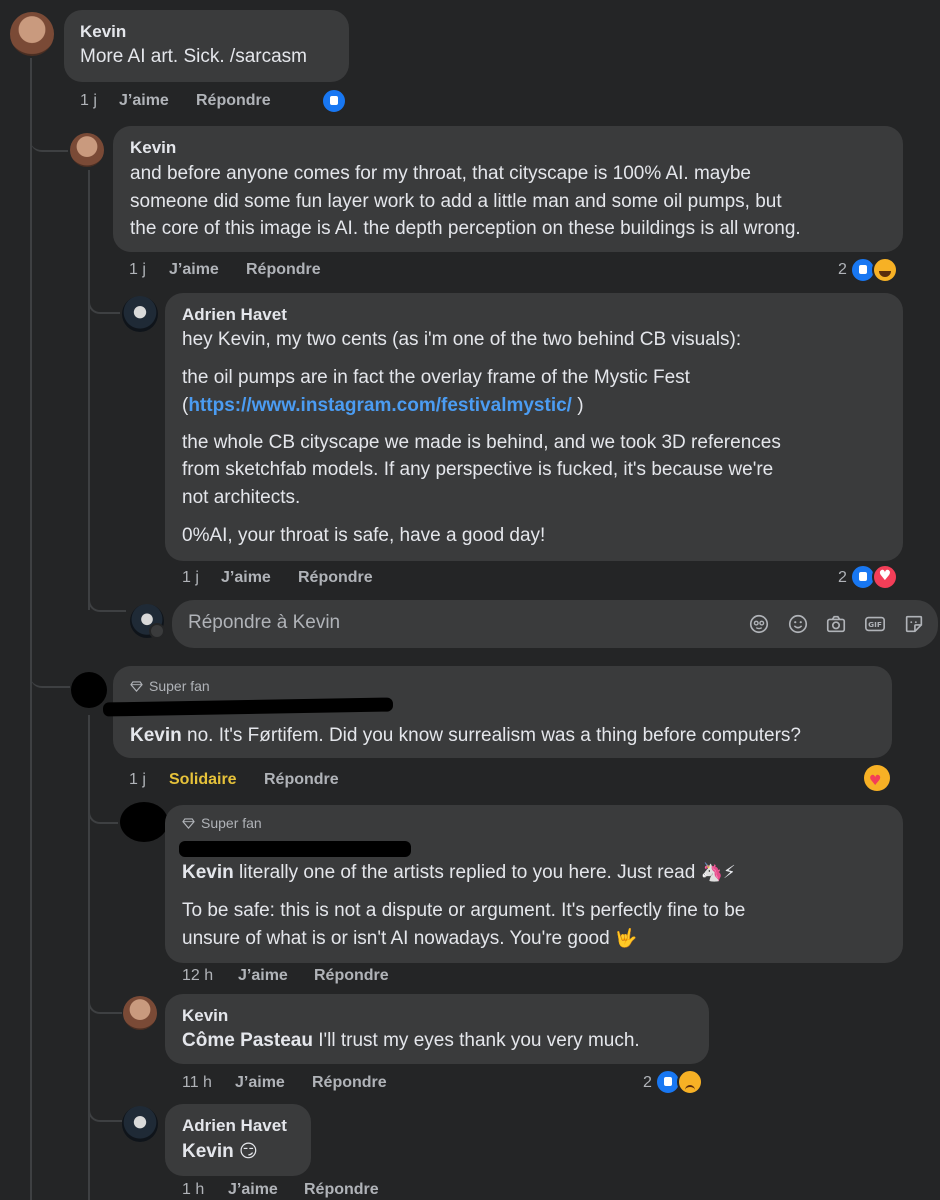  Describe the element at coordinates (105, 1110) in the screenshot. I see `thread-curve-c7` at that location.